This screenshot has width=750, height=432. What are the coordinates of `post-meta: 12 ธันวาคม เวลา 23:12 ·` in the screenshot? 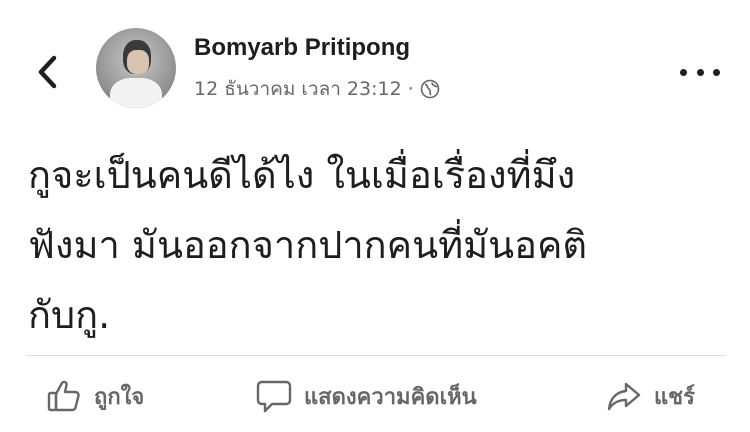 It's located at (317, 89).